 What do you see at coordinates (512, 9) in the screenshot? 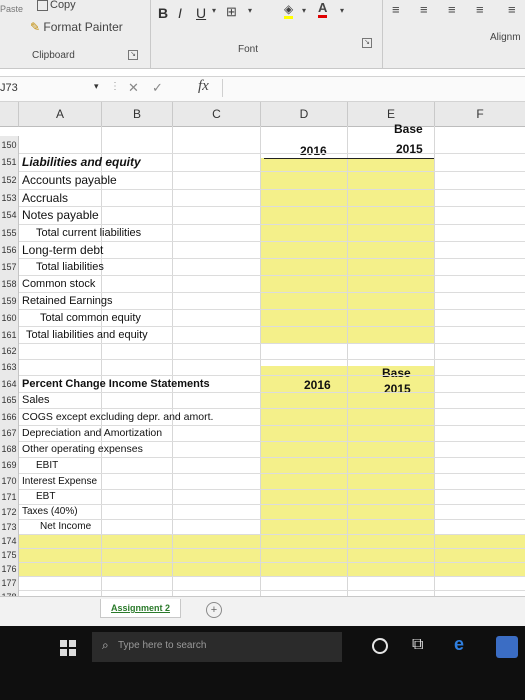
I see `wrap-text-icon: ≡` at bounding box center [512, 9].